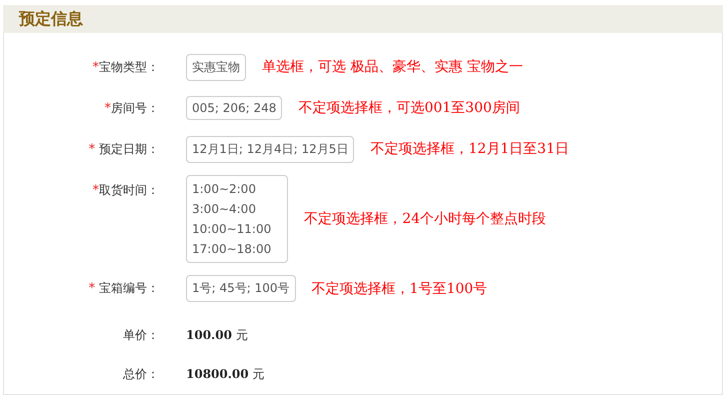 The width and height of the screenshot is (726, 401). Describe the element at coordinates (400, 289) in the screenshot. I see `annotation: 不定项选择框，1号至100号` at that location.